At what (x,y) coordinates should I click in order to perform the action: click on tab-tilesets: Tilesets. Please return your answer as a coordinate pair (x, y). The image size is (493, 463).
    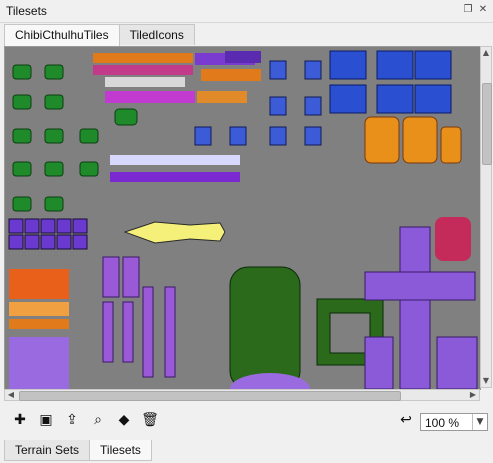
    Looking at the image, I should click on (120, 450).